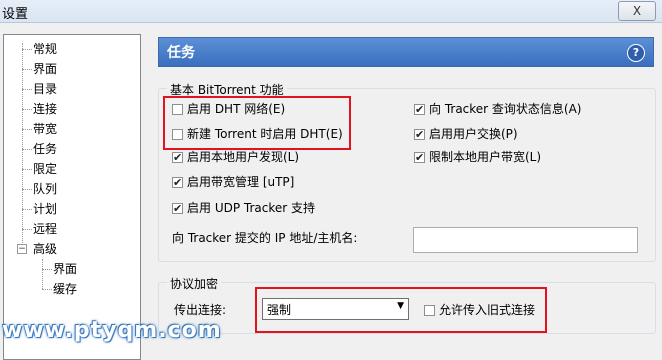  I want to click on group-label: 协议加密, so click(194, 283).